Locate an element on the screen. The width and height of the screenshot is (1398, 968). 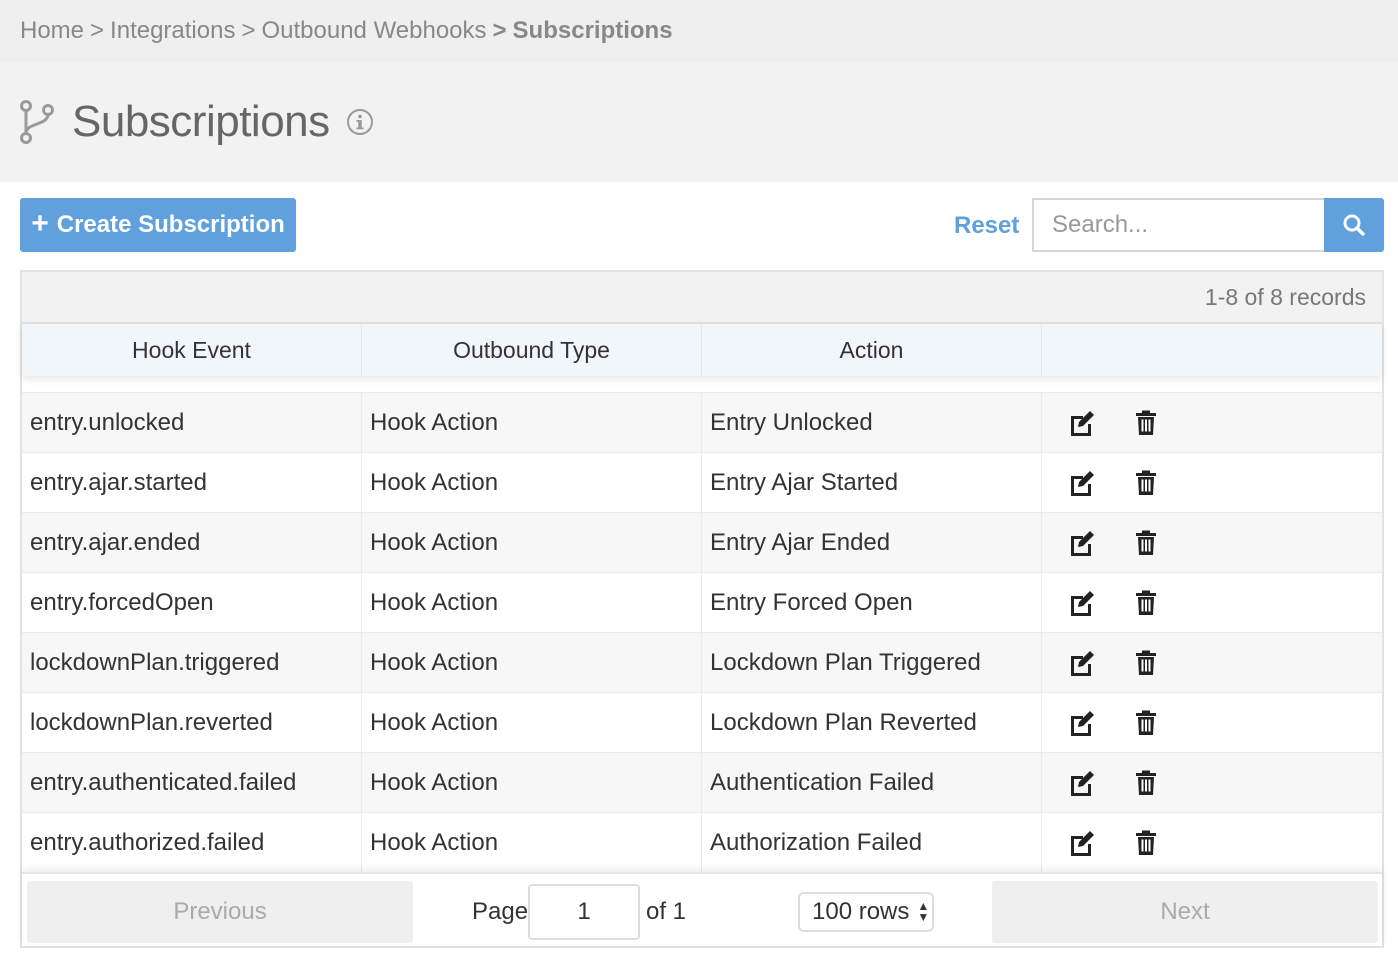
cell-action: Entry Unlocked is located at coordinates (872, 422).